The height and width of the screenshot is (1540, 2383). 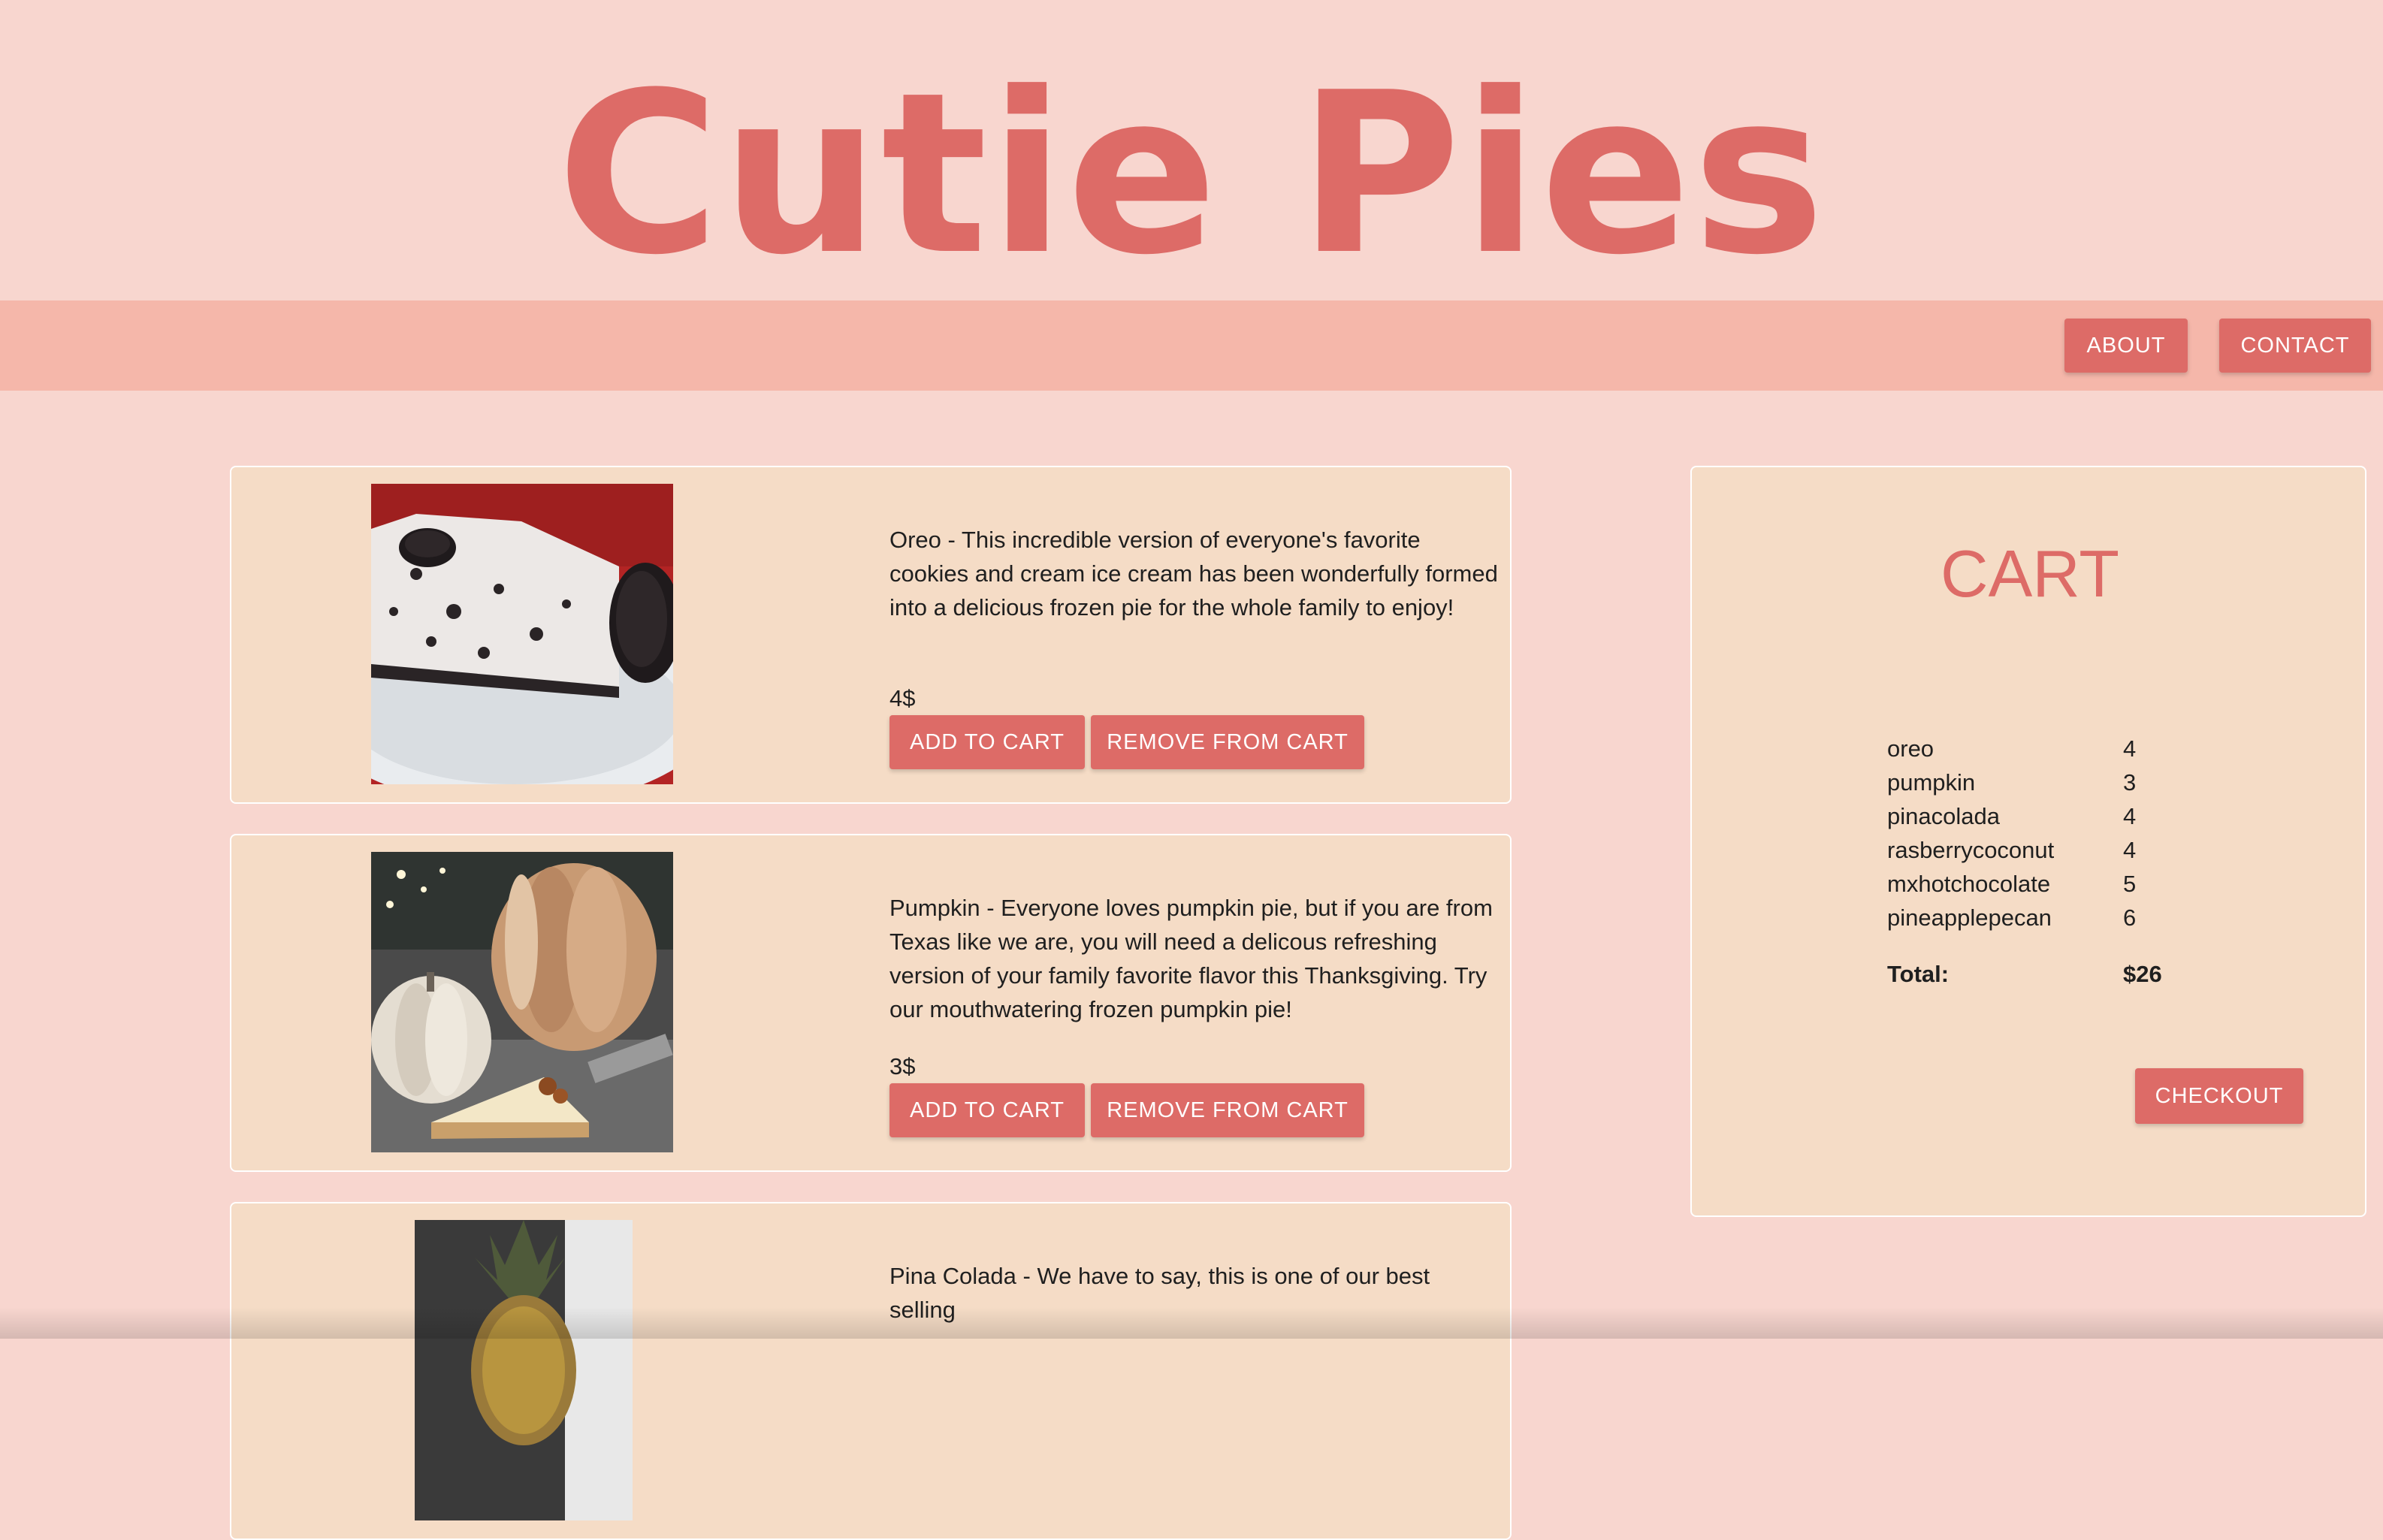 What do you see at coordinates (2060, 782) in the screenshot?
I see `cart-item: pumpkin 3` at bounding box center [2060, 782].